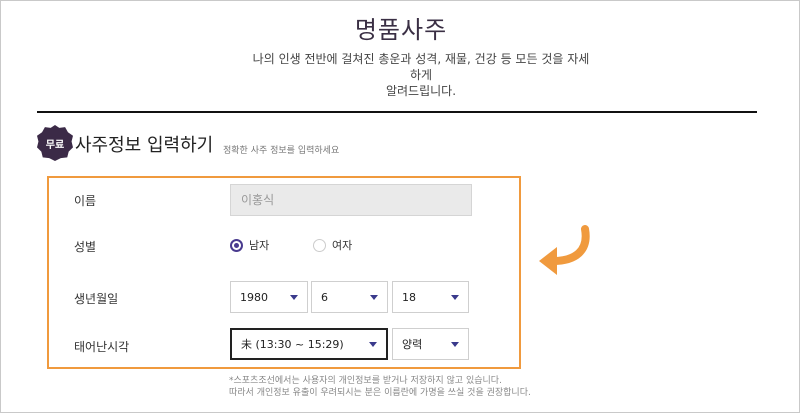  I want to click on birthtime-label: 태어난시각, so click(102, 347).